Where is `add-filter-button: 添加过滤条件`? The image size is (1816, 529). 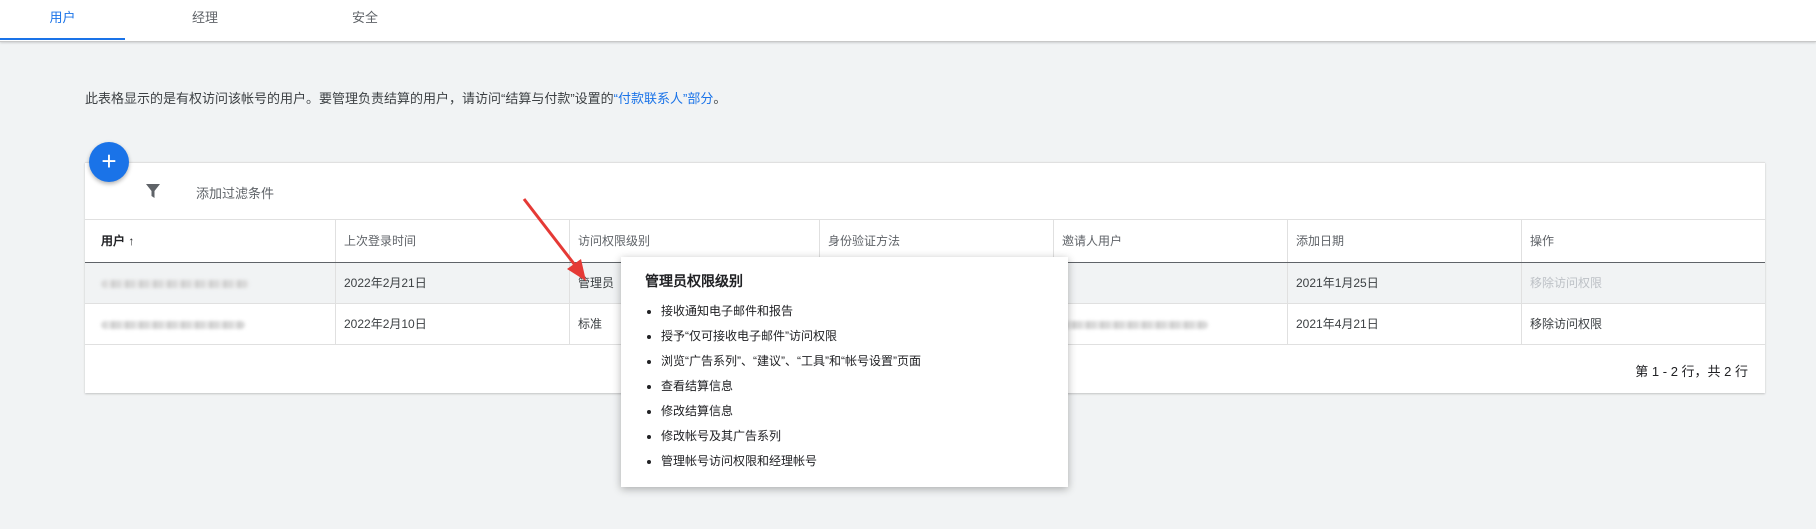
add-filter-button: 添加过滤条件 is located at coordinates (235, 192).